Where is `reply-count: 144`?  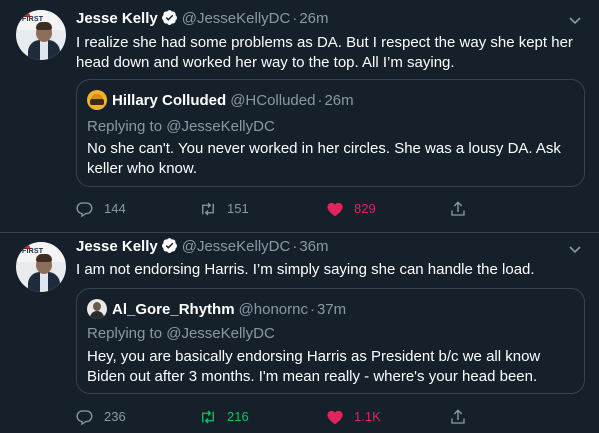
reply-count: 144 is located at coordinates (115, 208).